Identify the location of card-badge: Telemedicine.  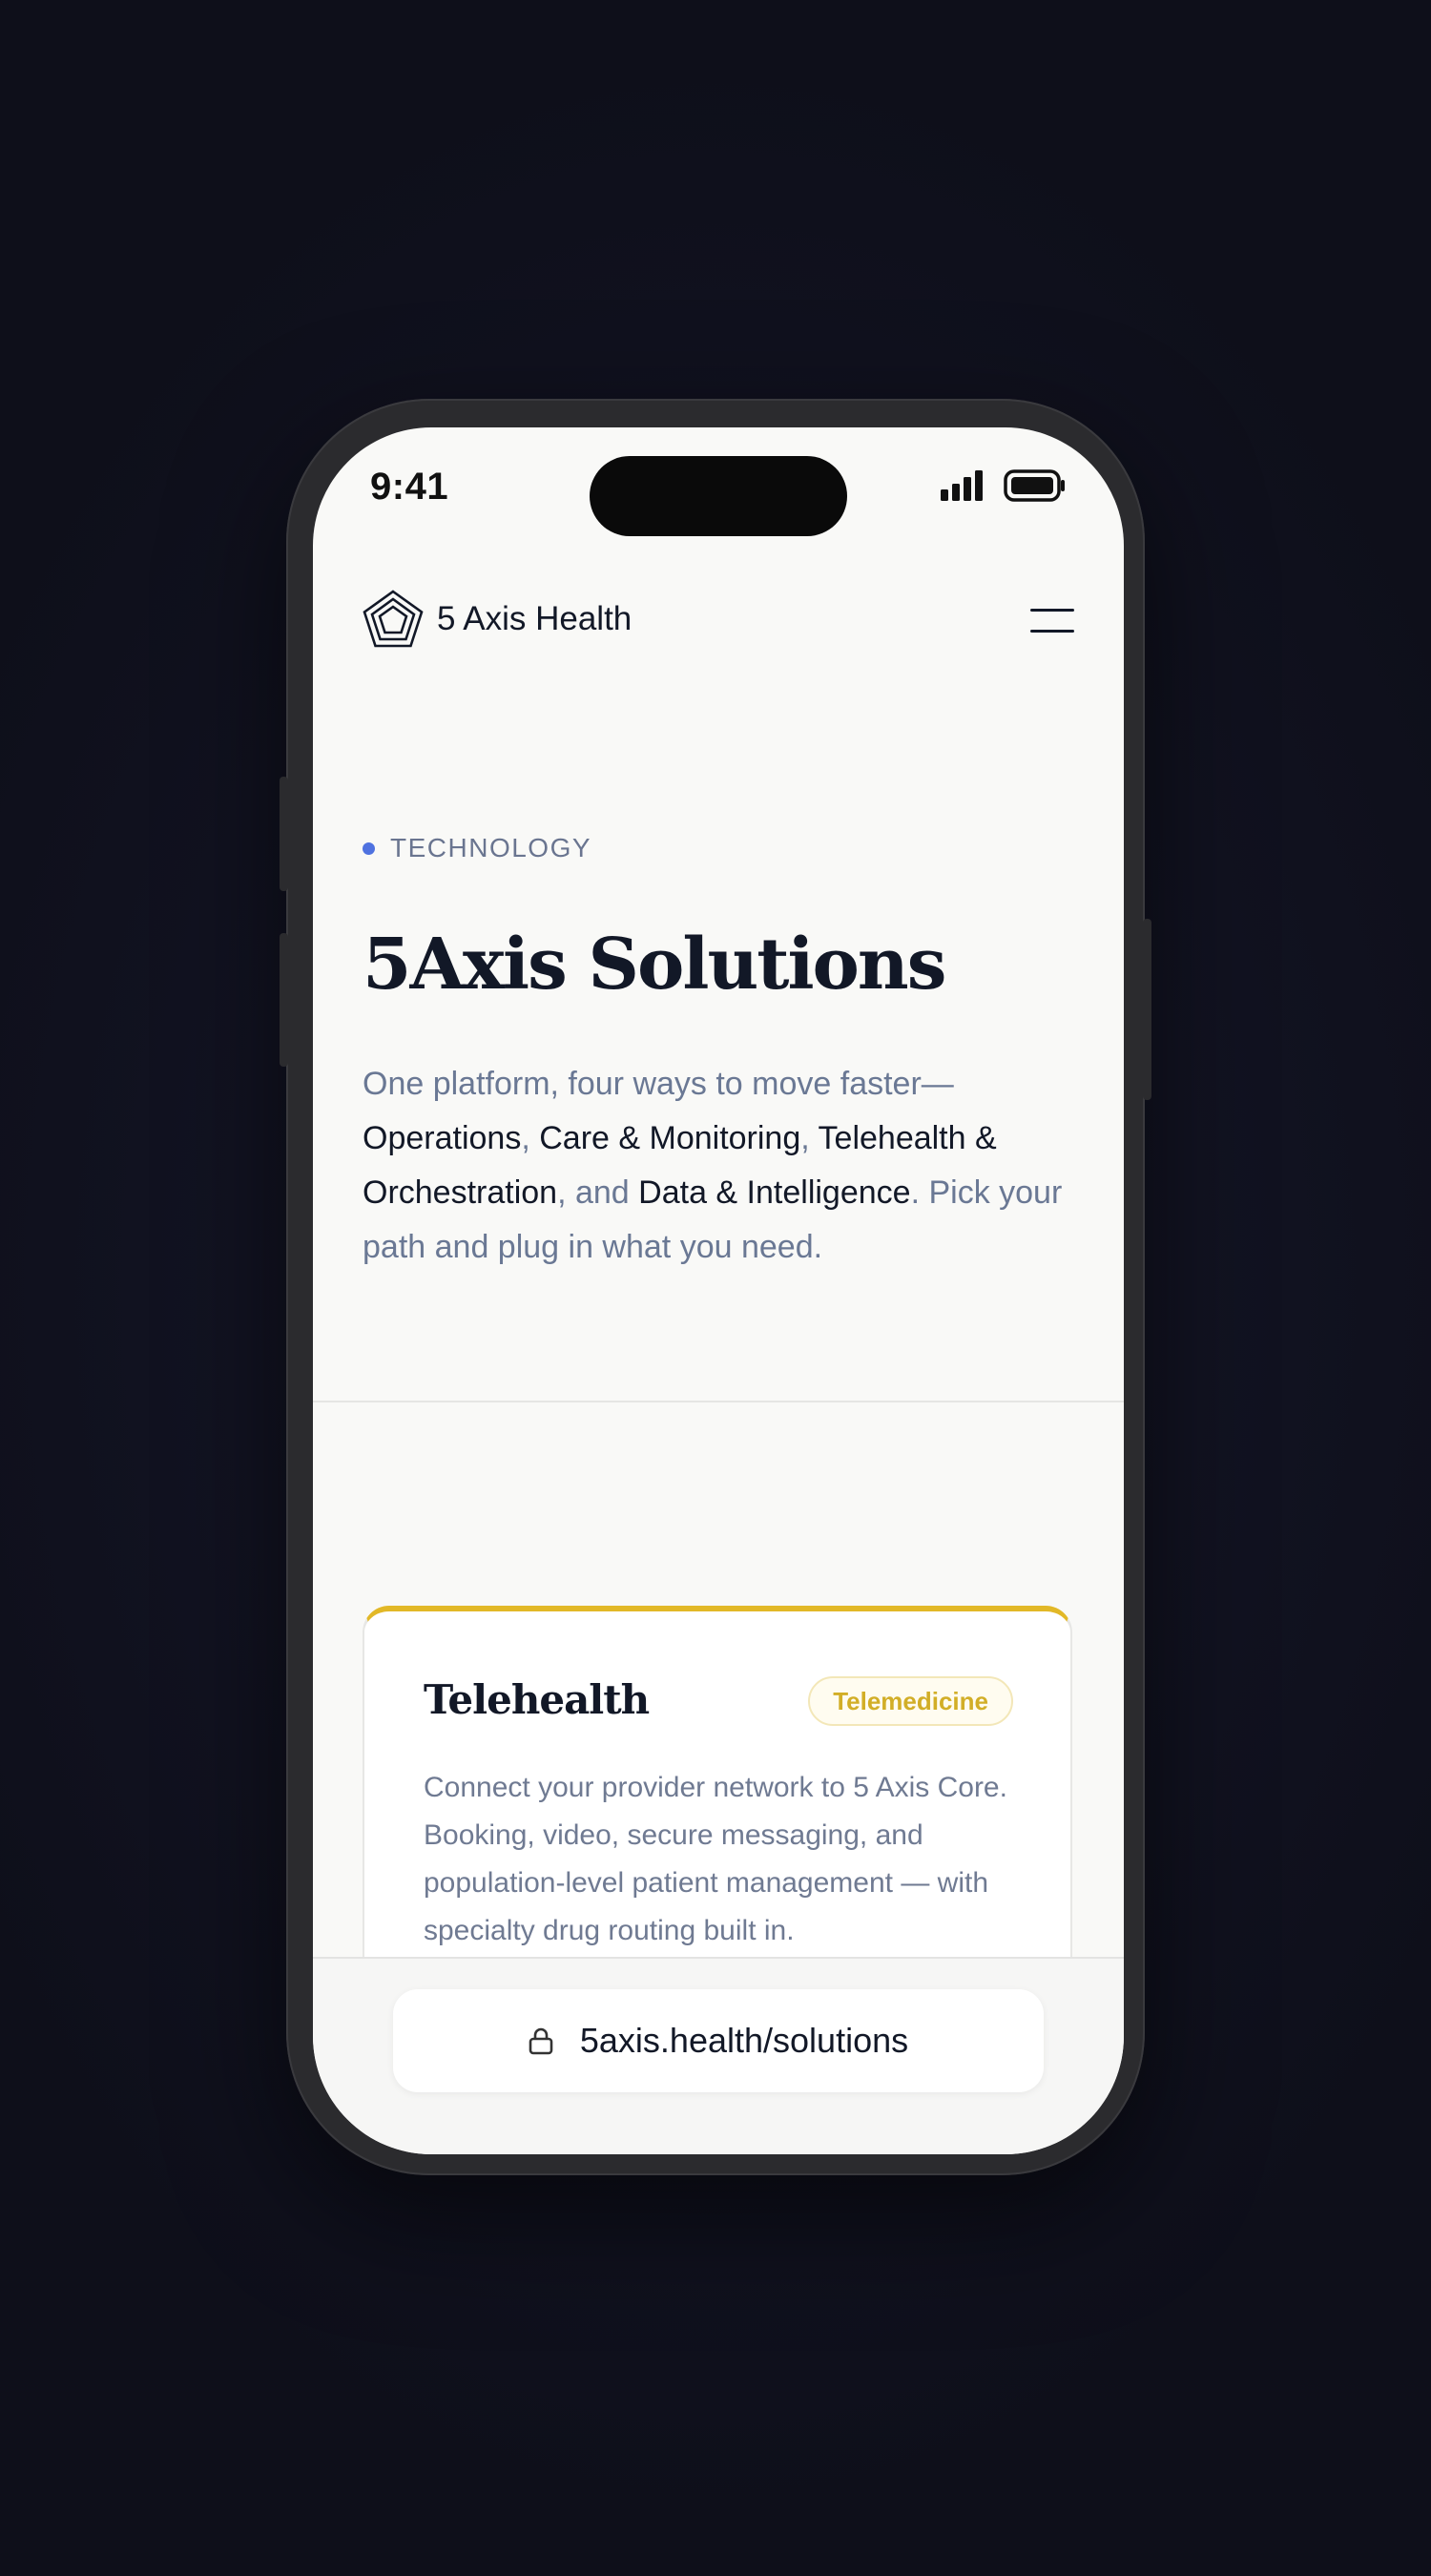
(910, 1701).